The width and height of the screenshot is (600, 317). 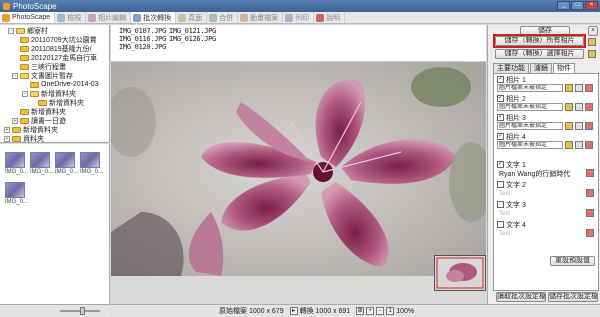 I want to click on thumbnail-size-slider, so click(x=82, y=311).